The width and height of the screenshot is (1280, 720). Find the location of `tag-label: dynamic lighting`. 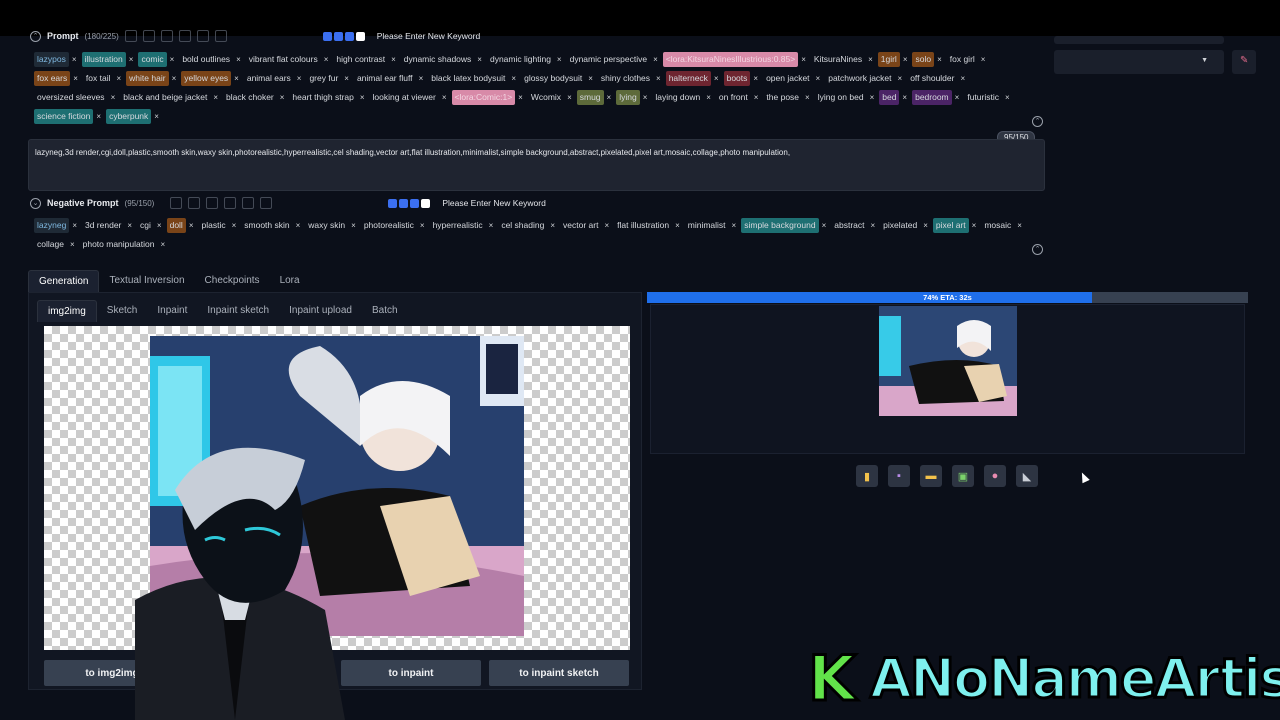

tag-label: dynamic lighting is located at coordinates (520, 59).